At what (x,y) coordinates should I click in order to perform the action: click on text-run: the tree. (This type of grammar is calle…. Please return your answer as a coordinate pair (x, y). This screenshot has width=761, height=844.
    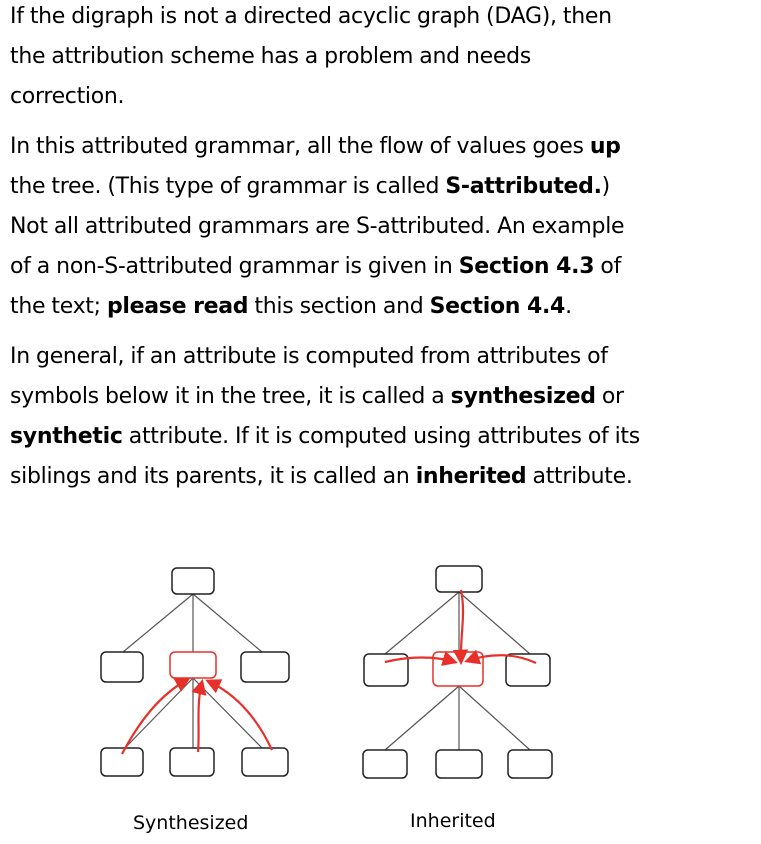
    Looking at the image, I should click on (228, 186).